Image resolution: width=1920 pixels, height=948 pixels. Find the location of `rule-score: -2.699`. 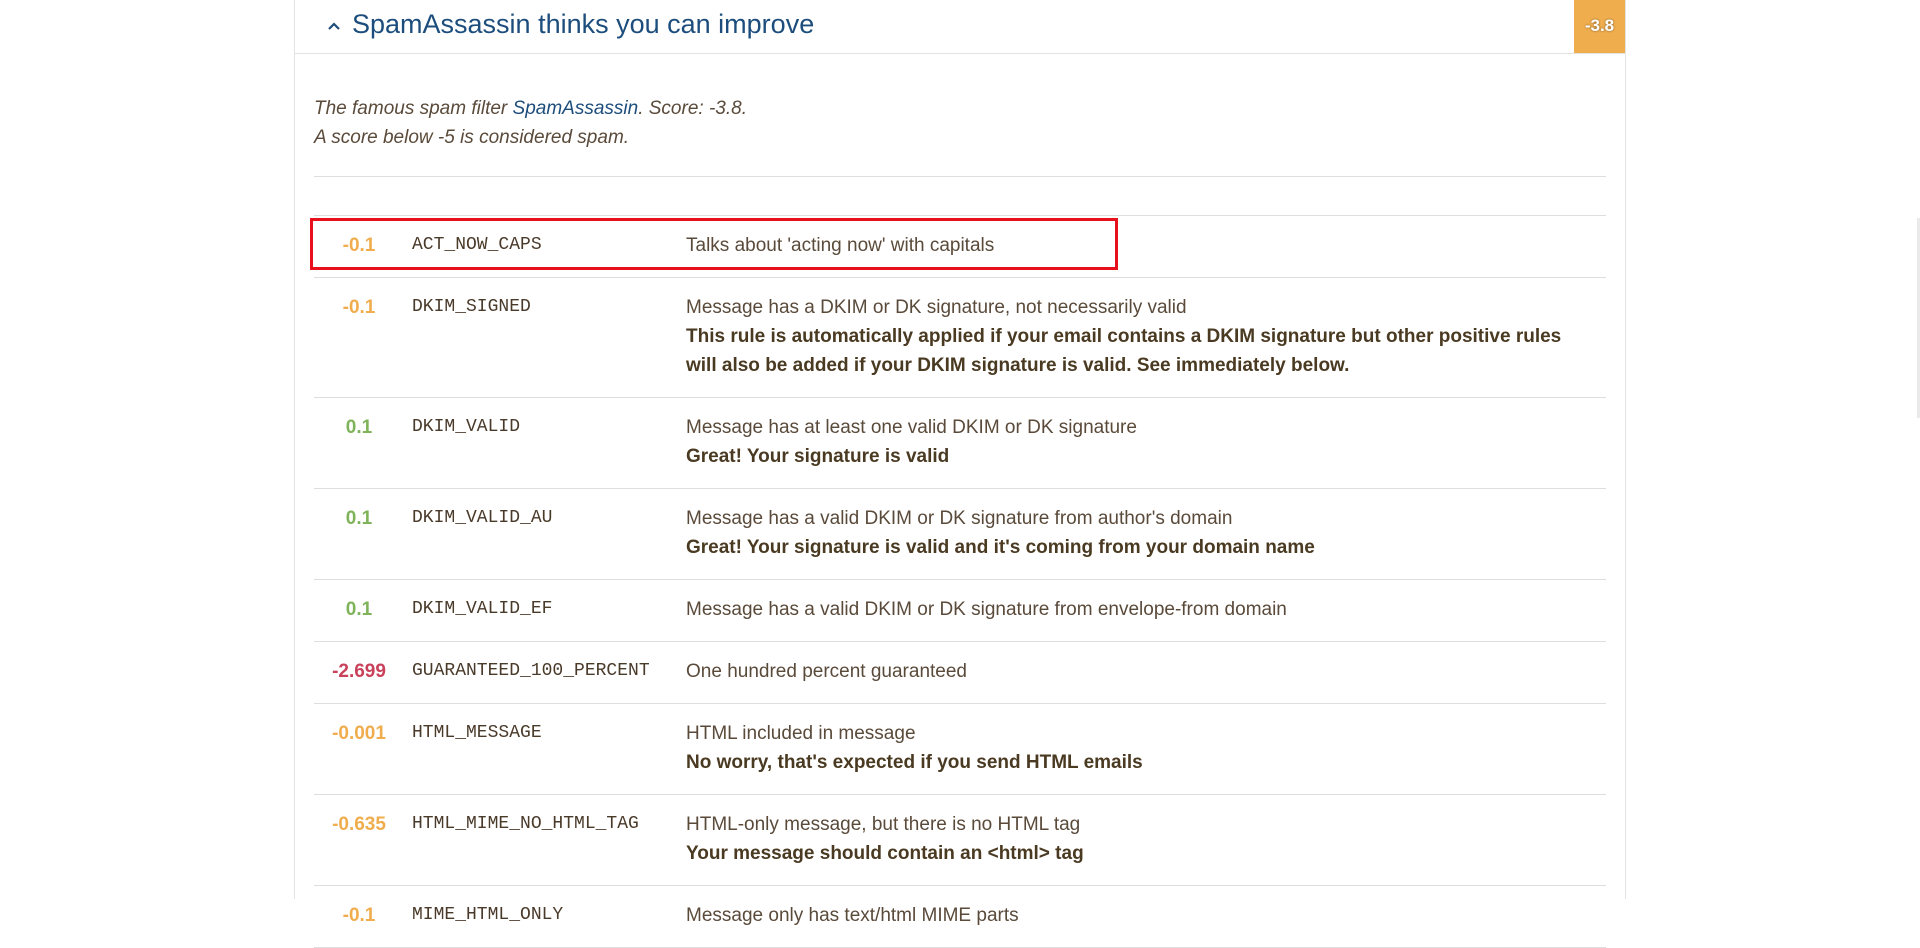

rule-score: -2.699 is located at coordinates (359, 671).